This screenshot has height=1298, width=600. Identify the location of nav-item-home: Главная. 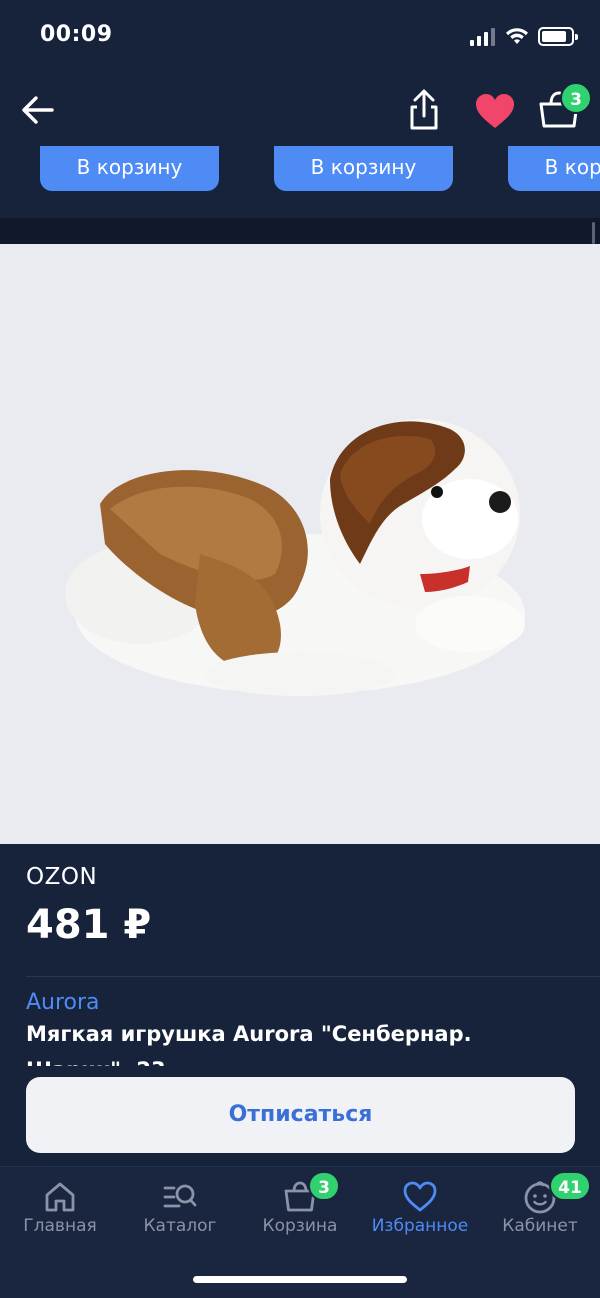
(60, 1207).